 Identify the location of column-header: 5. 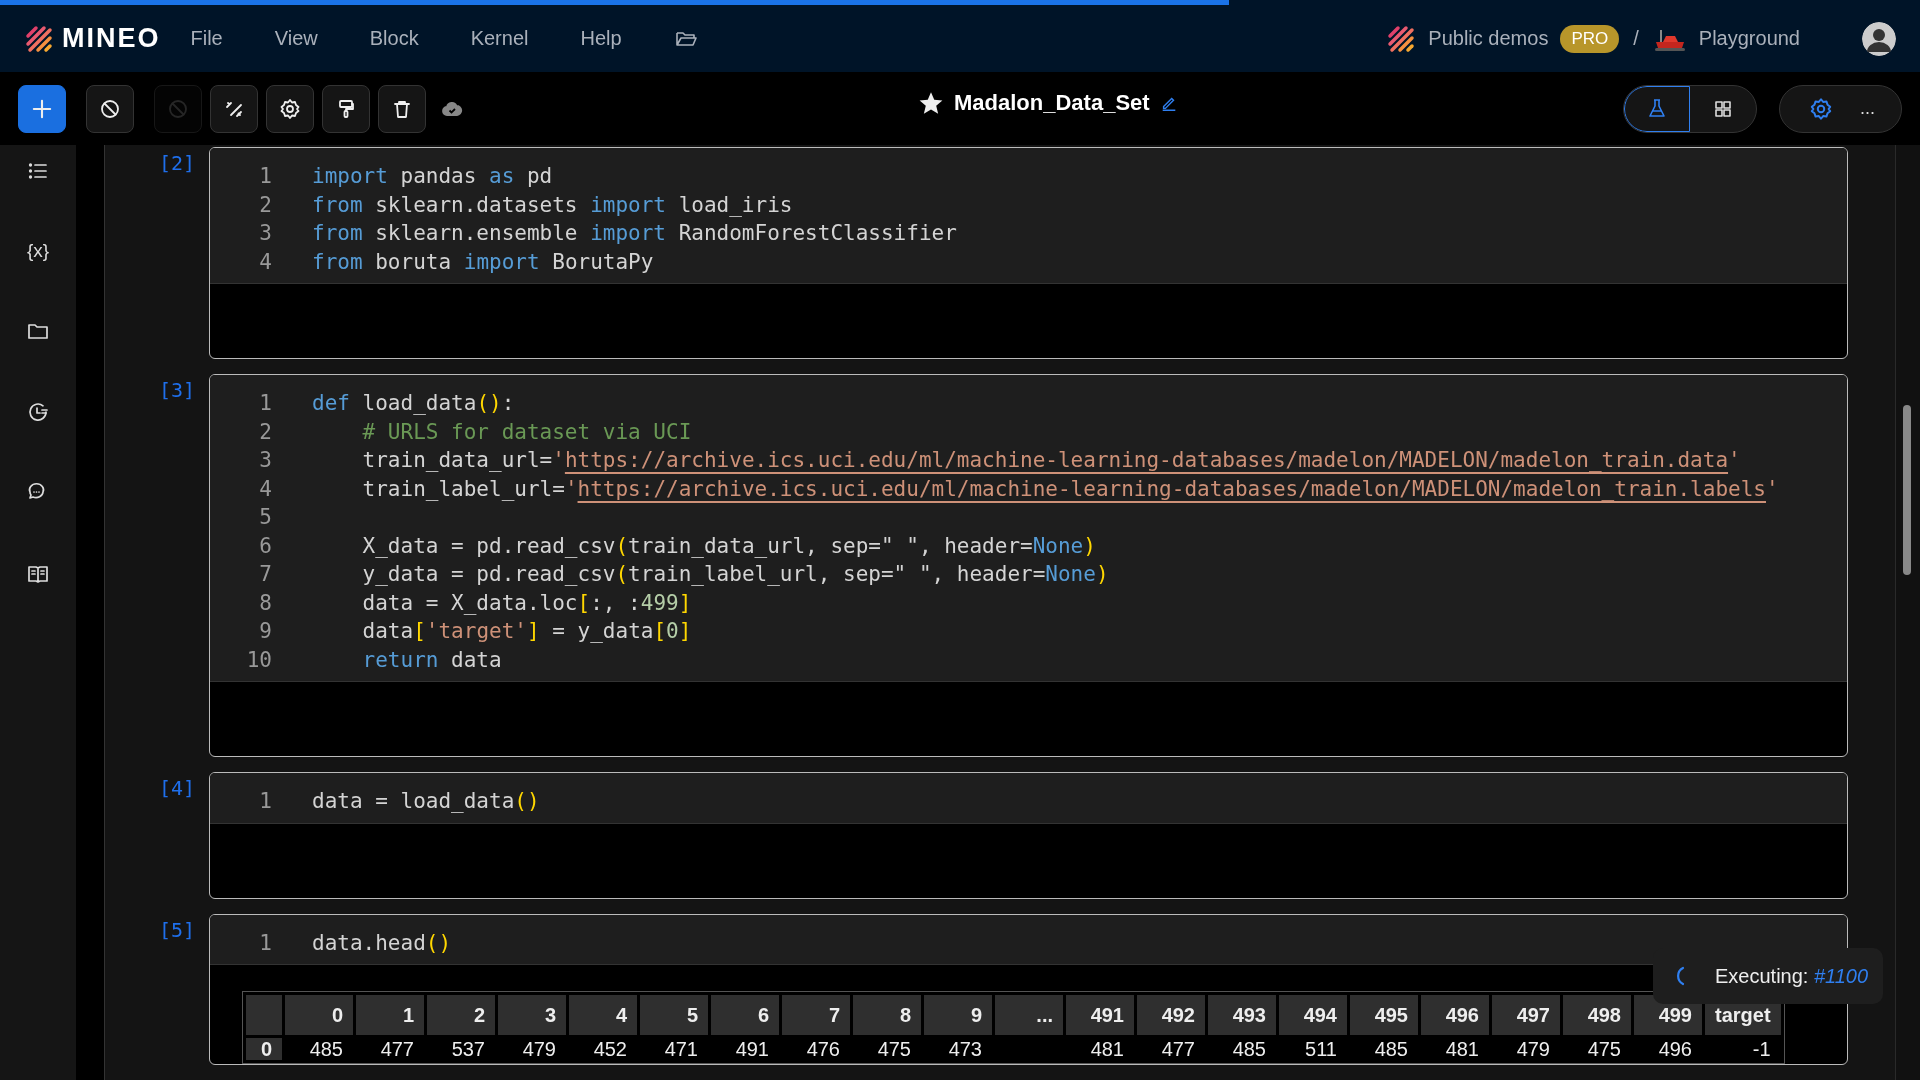
(674, 1015).